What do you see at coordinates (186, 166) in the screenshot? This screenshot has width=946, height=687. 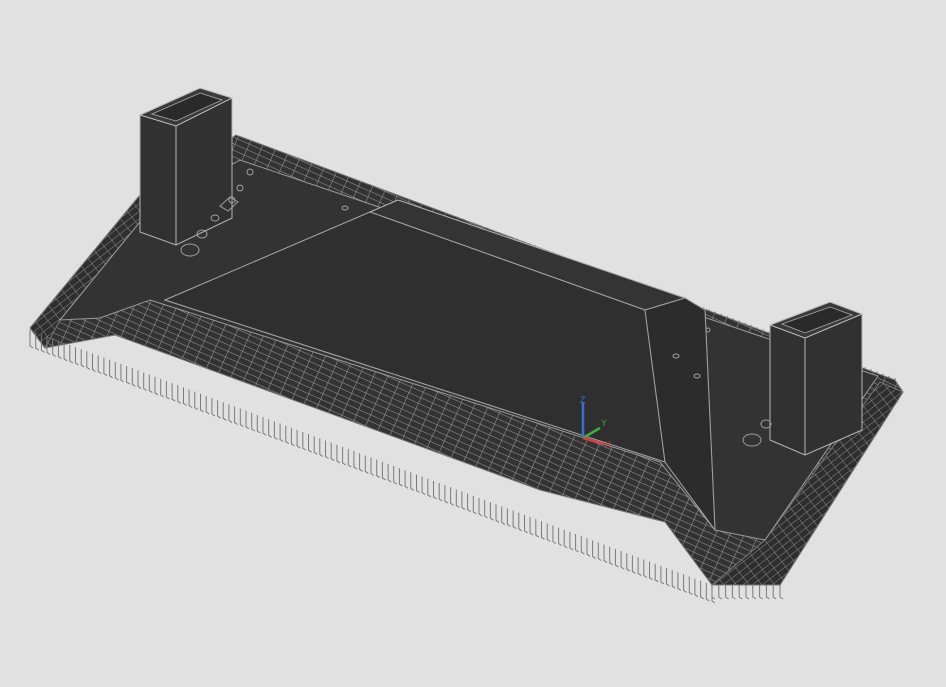 I see `left-column` at bounding box center [186, 166].